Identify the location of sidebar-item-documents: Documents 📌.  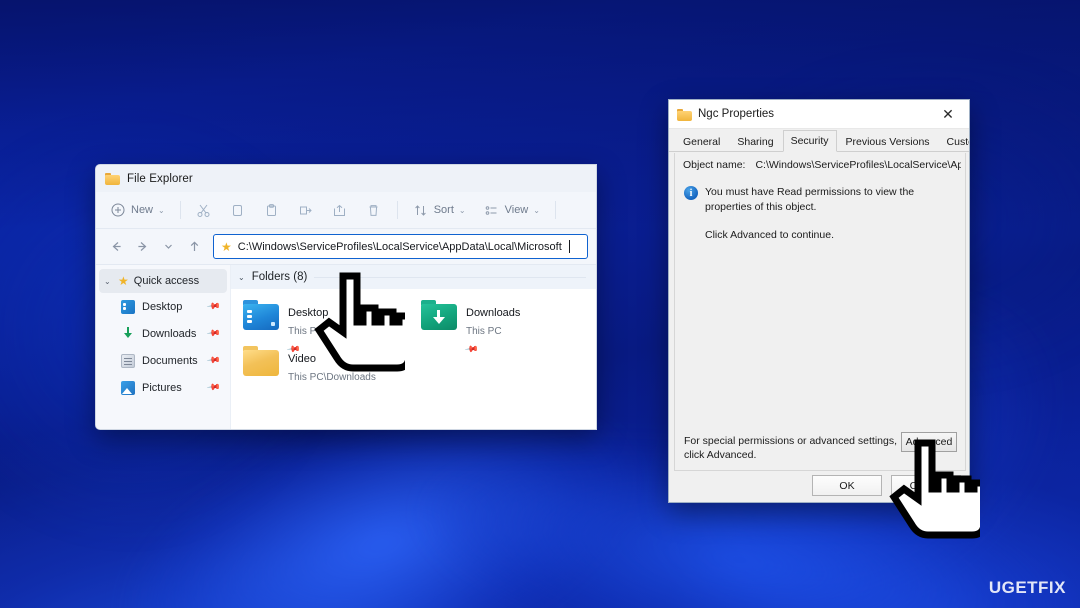
(163, 360).